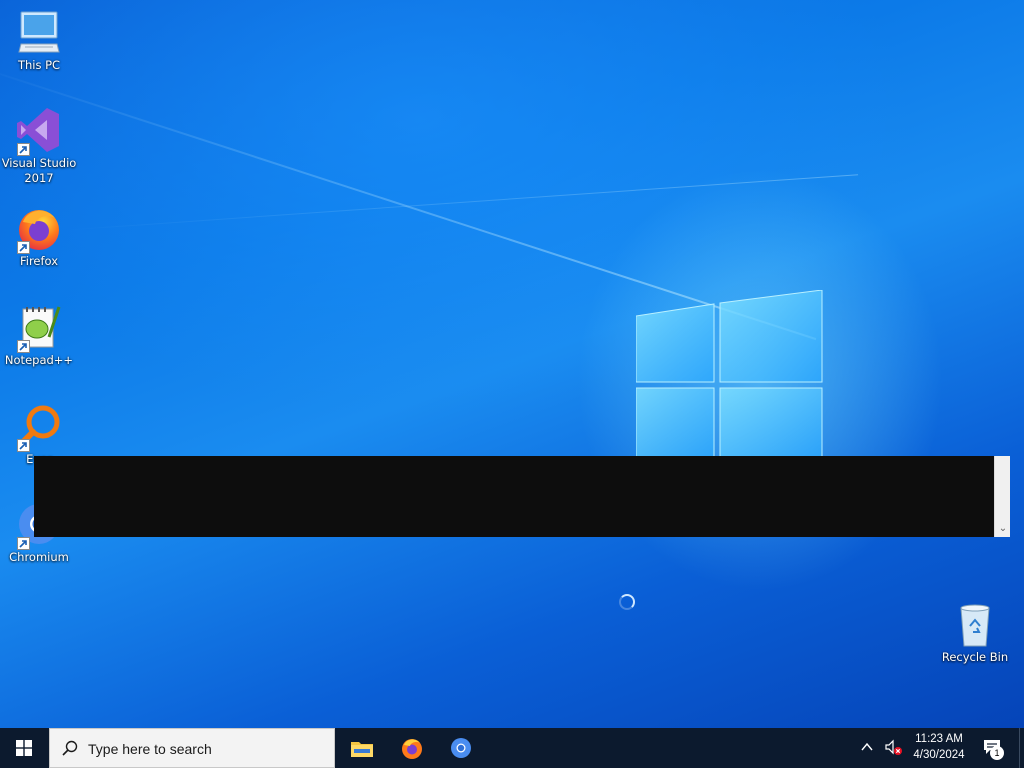 The image size is (1024, 768). Describe the element at coordinates (39, 427) in the screenshot. I see `everything-search-icon` at that location.